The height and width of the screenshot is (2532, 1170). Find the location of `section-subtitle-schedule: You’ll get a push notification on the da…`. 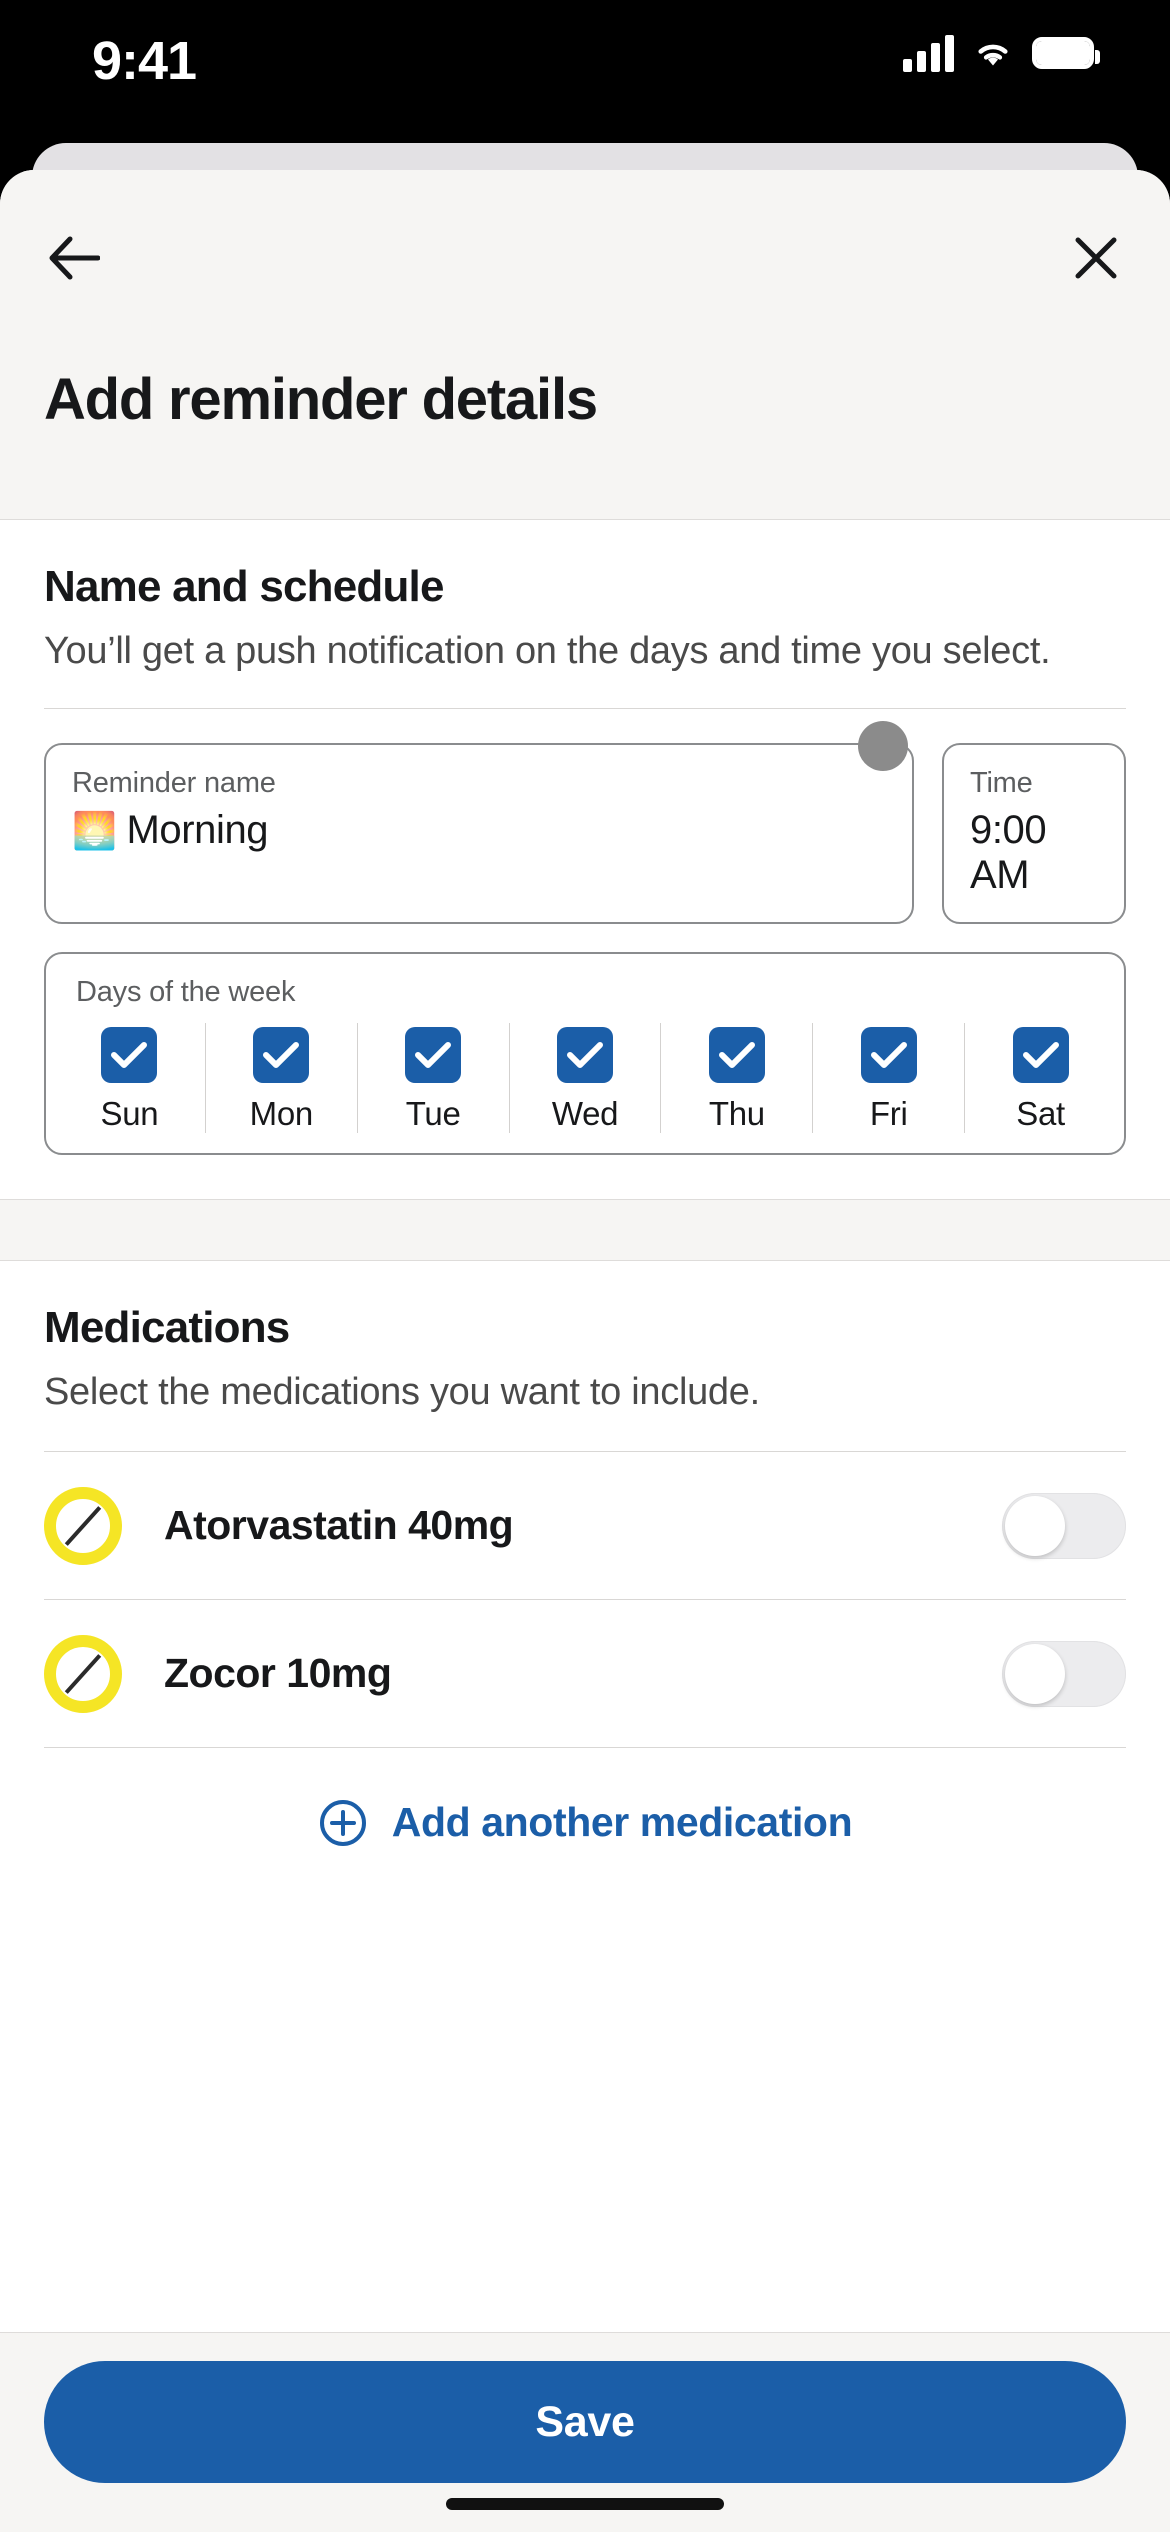

section-subtitle-schedule: You’ll get a push notification on the da… is located at coordinates (547, 651).